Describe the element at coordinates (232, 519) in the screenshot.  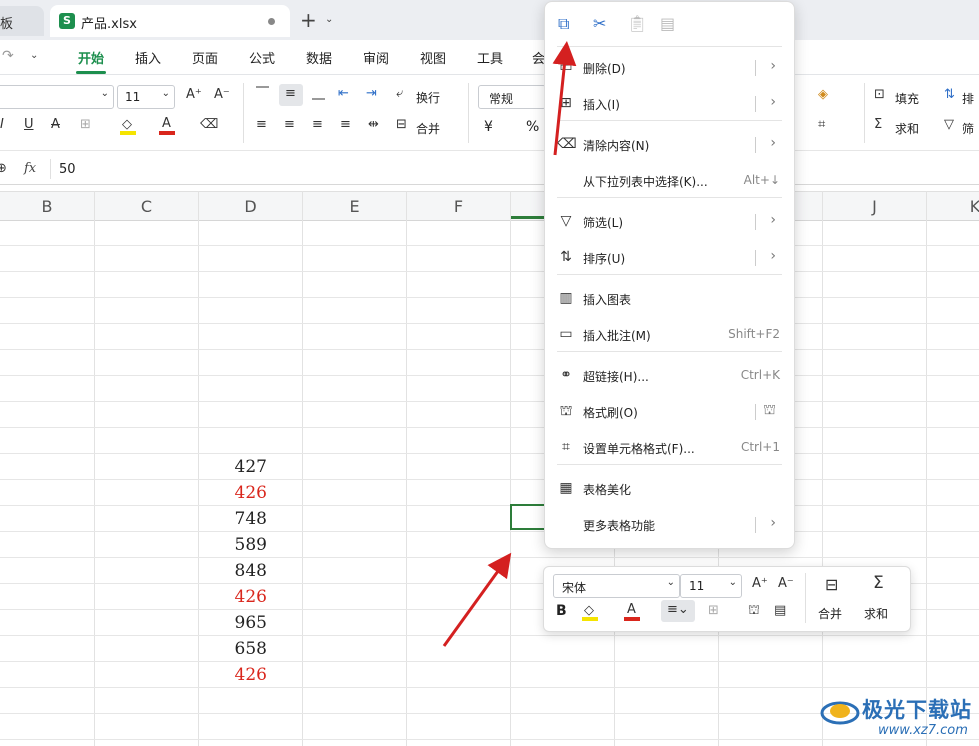
I see `cell-value: 748` at that location.